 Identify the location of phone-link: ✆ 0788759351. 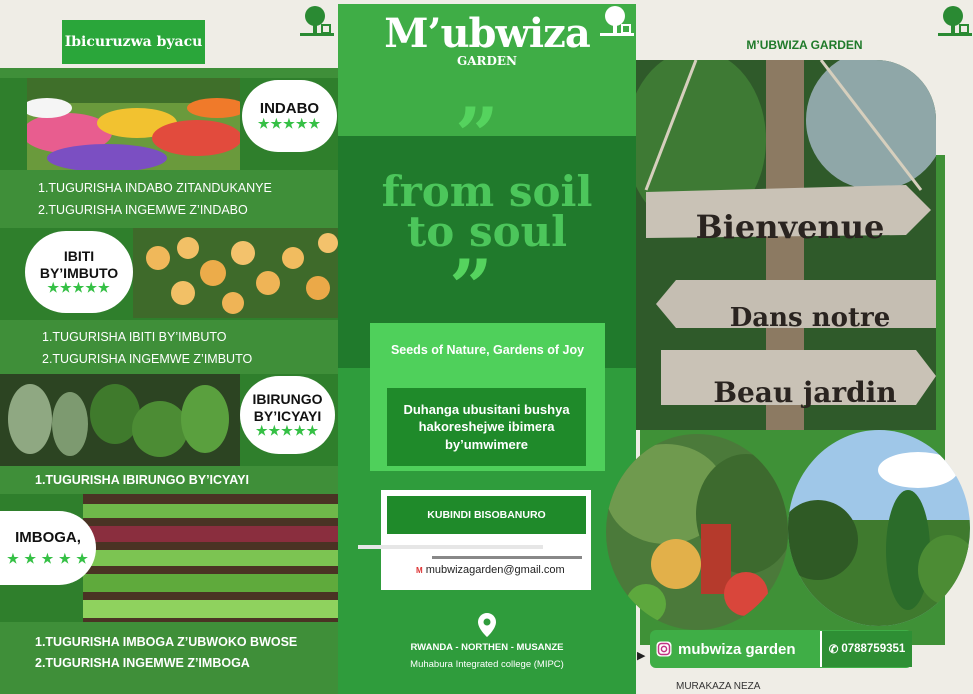
(866, 649).